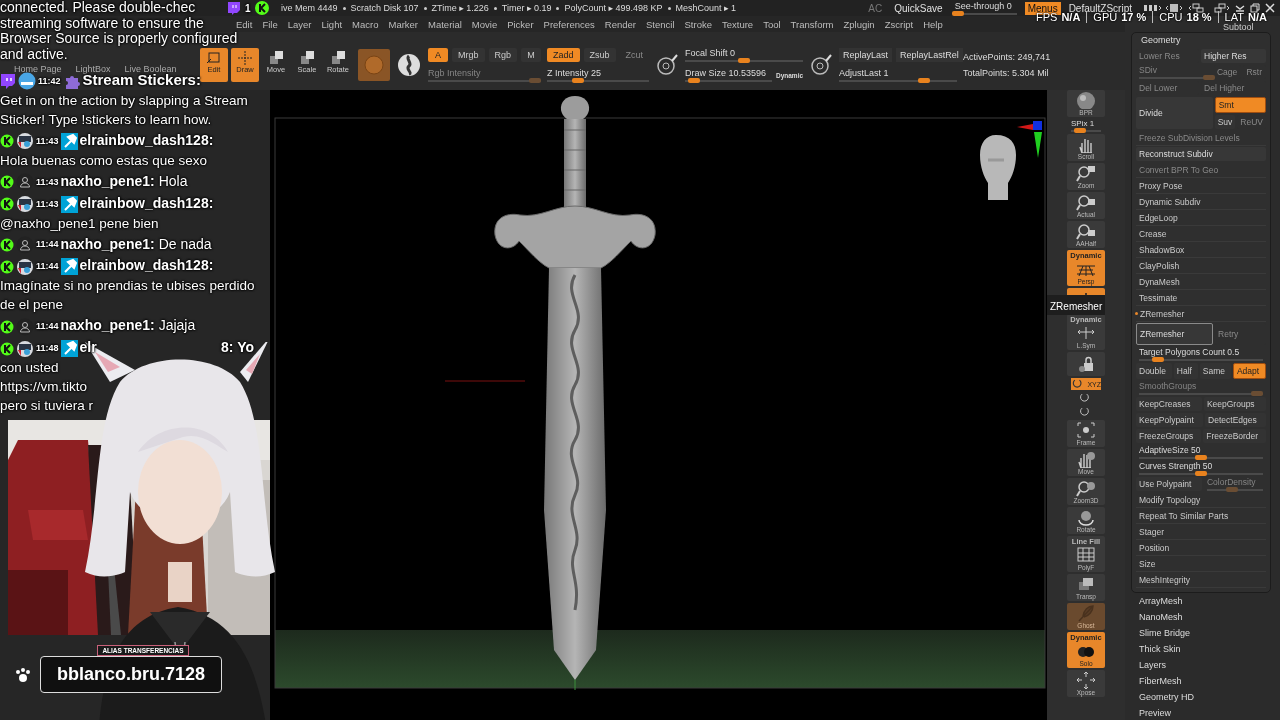  What do you see at coordinates (102, 23) in the screenshot?
I see `chat-notice-line: streaming software to ensure the` at bounding box center [102, 23].